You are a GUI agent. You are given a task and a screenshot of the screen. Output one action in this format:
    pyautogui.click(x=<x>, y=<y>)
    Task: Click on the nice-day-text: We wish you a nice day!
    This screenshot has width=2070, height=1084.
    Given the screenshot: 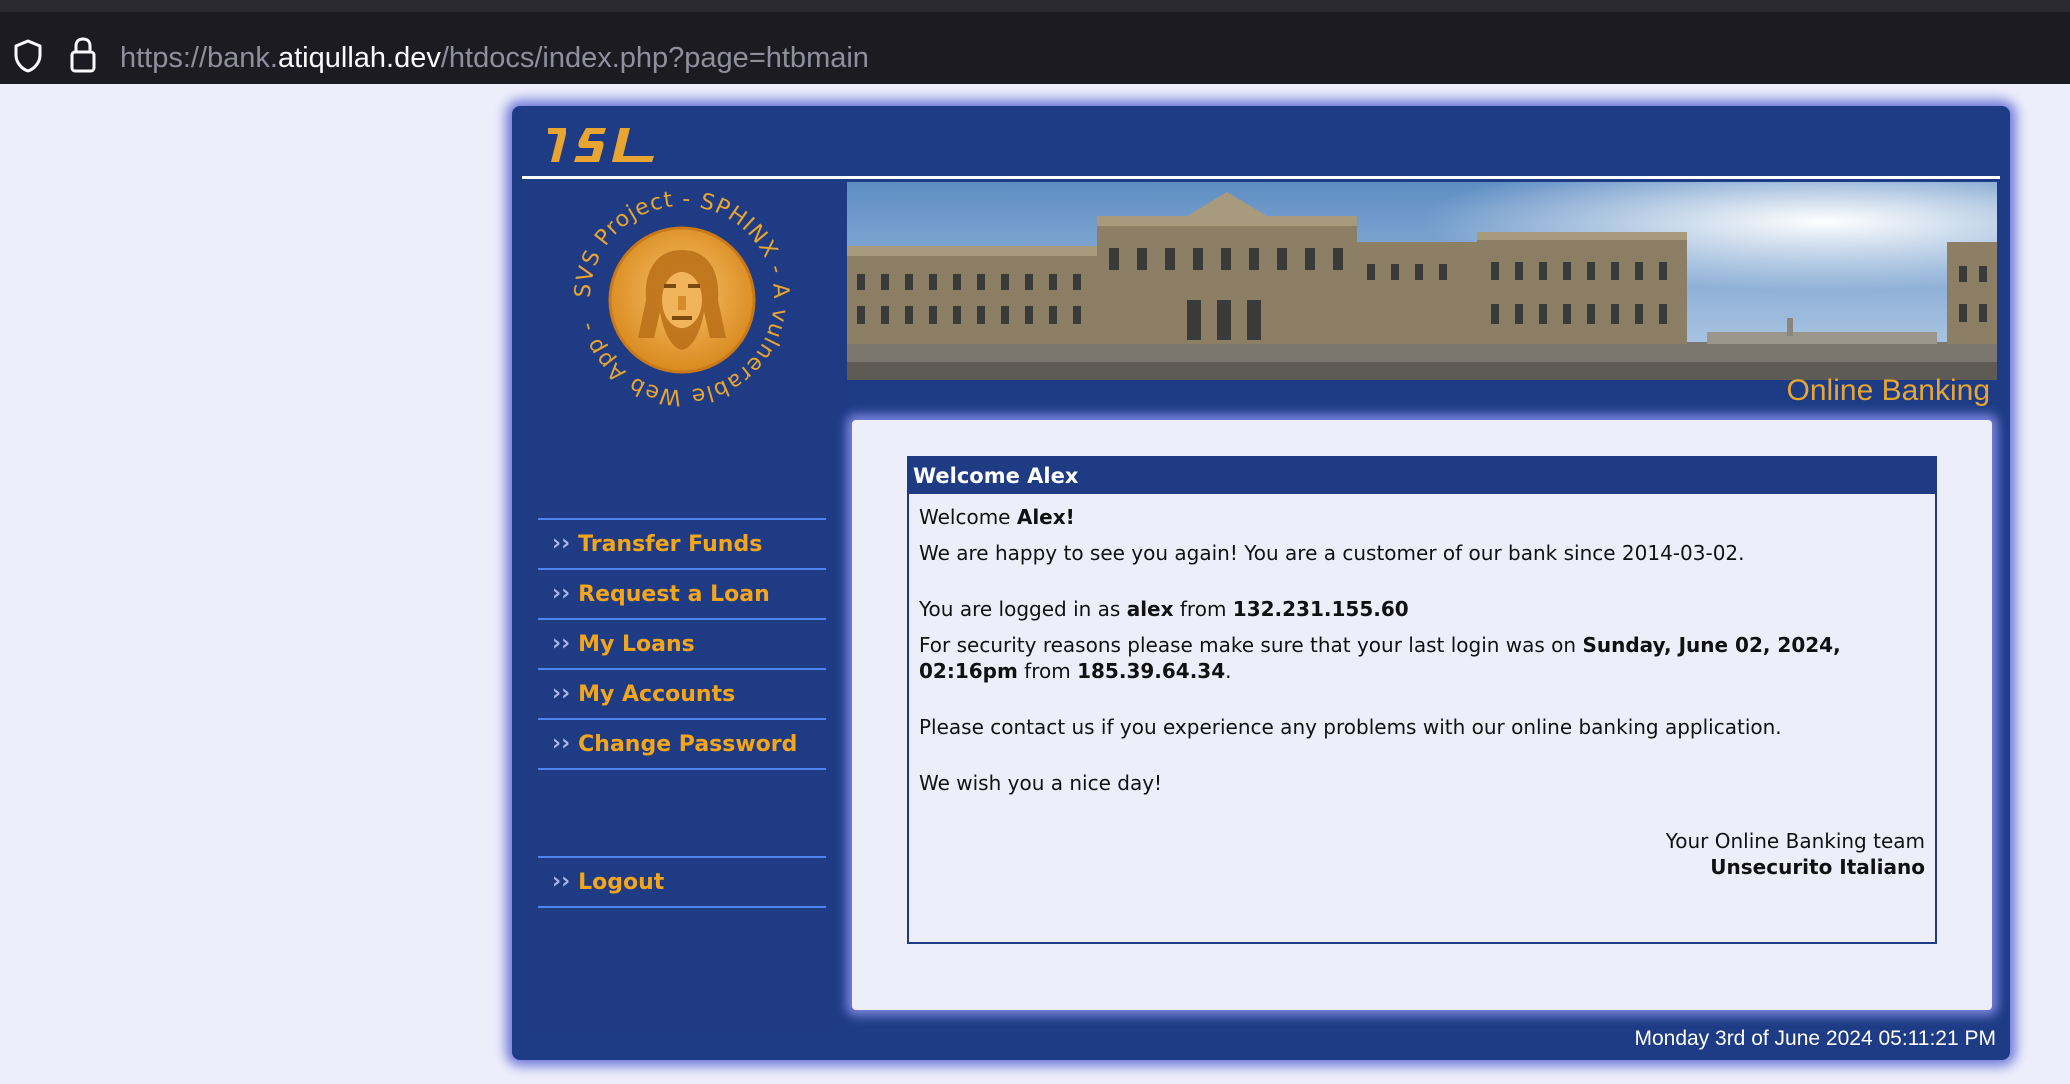 What is the action you would take?
    pyautogui.click(x=1041, y=783)
    